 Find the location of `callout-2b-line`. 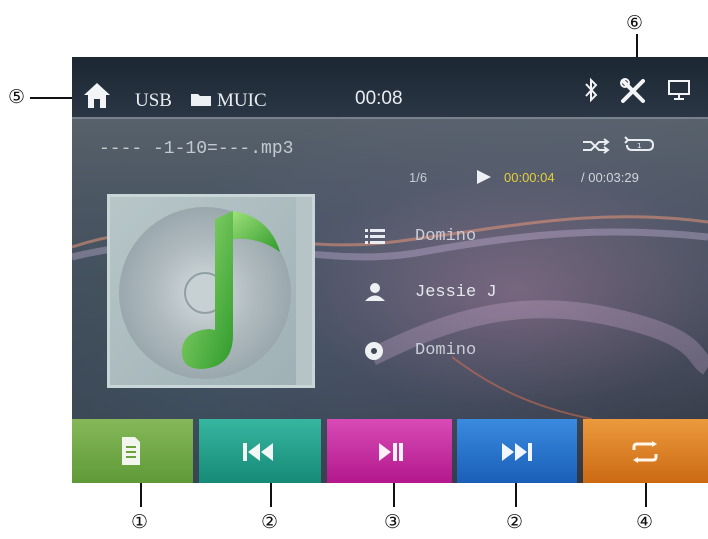

callout-2b-line is located at coordinates (516, 495).